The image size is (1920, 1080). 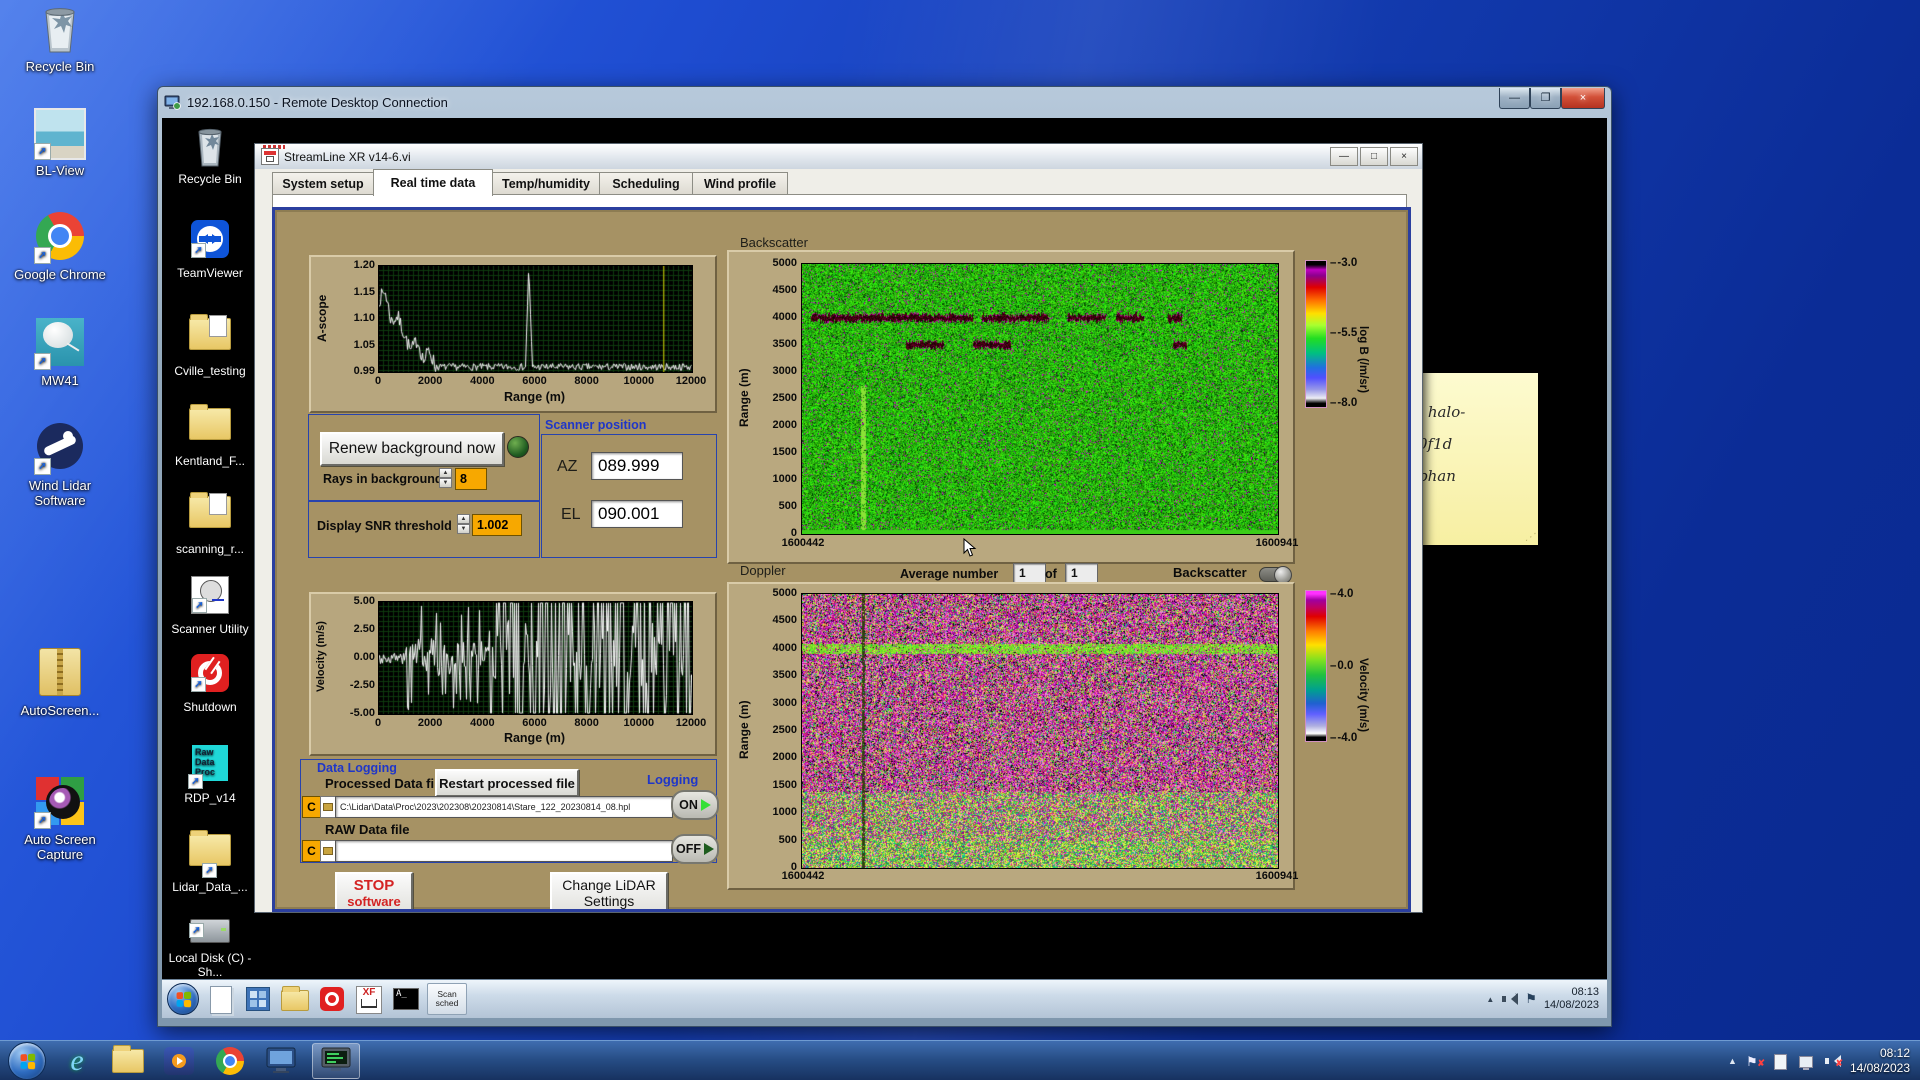 What do you see at coordinates (1530, 537) in the screenshot?
I see `note-resize-grip: ⋰` at bounding box center [1530, 537].